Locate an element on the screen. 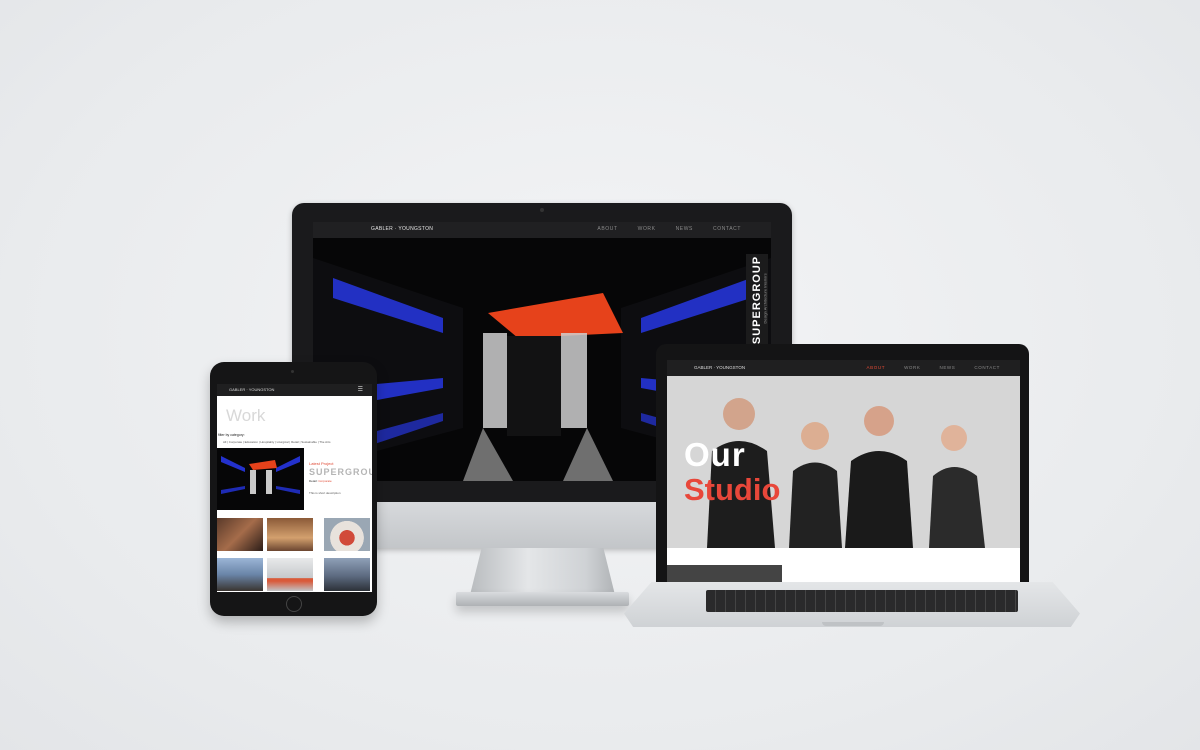 This screenshot has height=750, width=1200. laptop-hero-image: Our Studio is located at coordinates (843, 462).